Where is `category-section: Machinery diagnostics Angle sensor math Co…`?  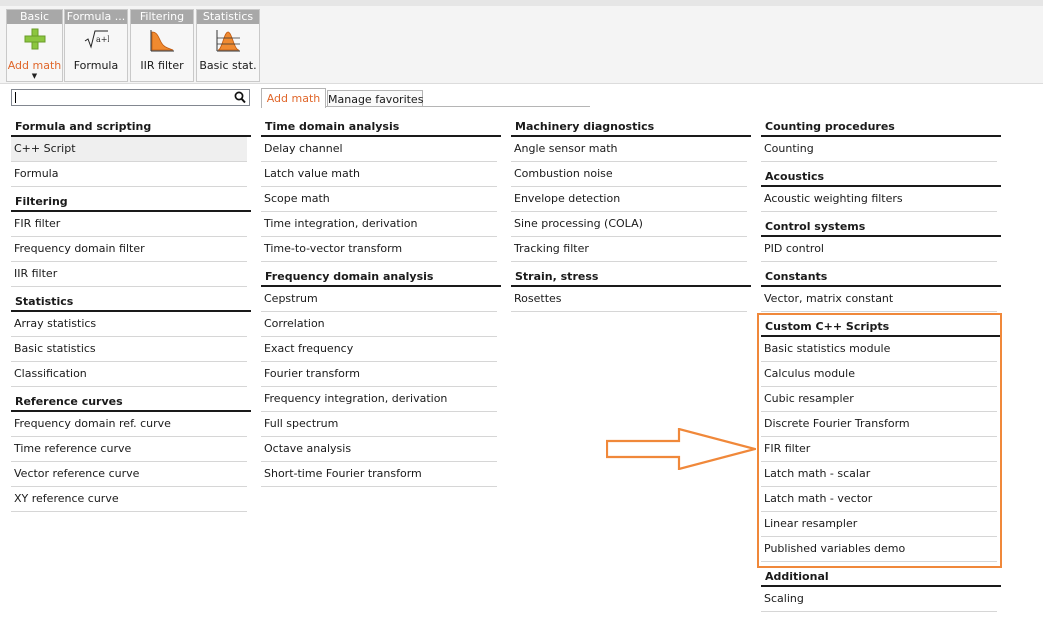
category-section: Machinery diagnostics Angle sensor math Co… is located at coordinates (631, 189).